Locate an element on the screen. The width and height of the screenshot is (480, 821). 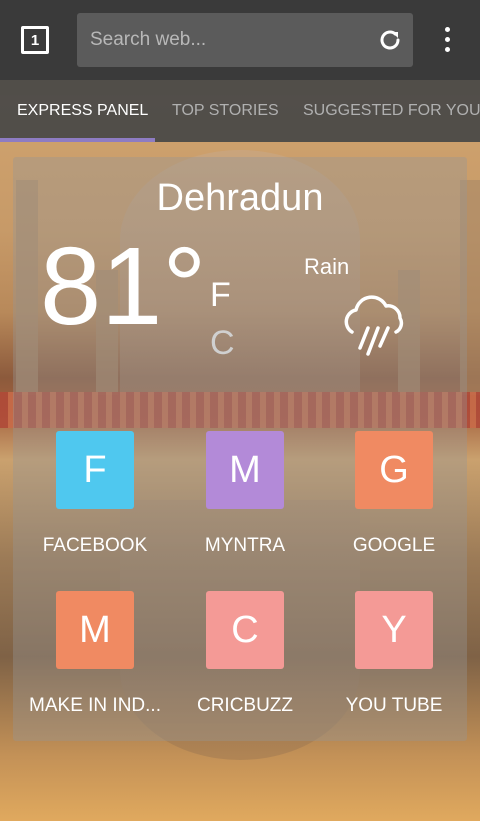
tab-suggested-for-you: SUGGESTED FOR YOU is located at coordinates (391, 111).